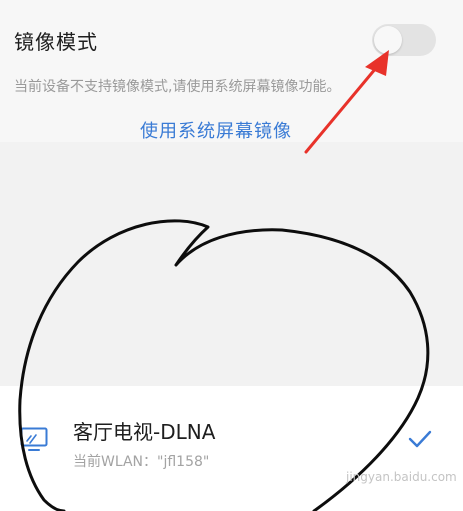 The image size is (463, 511). I want to click on device-wlan-label: 当前WLAN："jfl158", so click(141, 462).